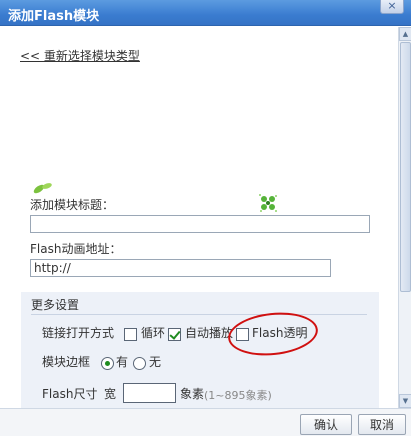 Image resolution: width=411 pixels, height=436 pixels. Describe the element at coordinates (78, 333) in the screenshot. I see `link-open-label: 链接打开方式` at that location.